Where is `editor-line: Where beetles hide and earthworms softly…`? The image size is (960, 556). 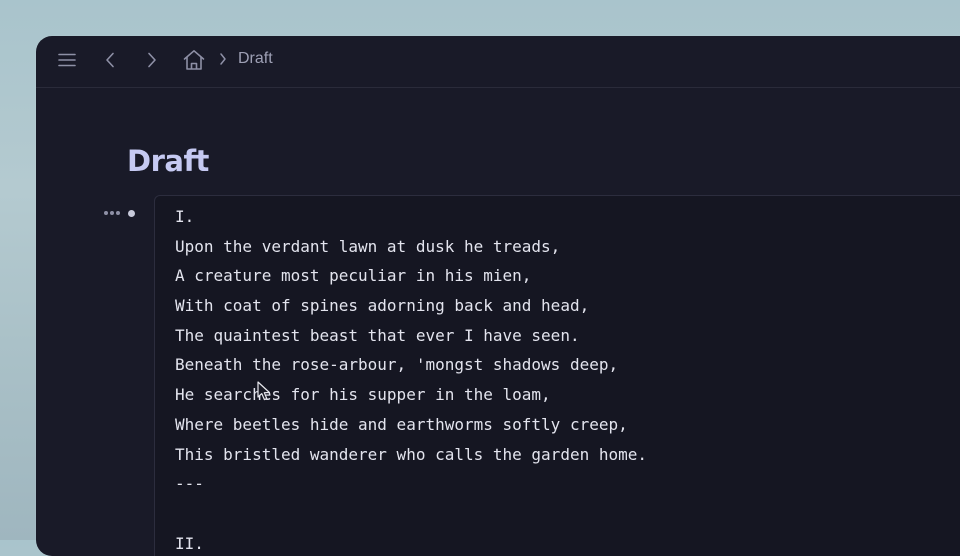 editor-line: Where beetles hide and earthworms softly… is located at coordinates (411, 425).